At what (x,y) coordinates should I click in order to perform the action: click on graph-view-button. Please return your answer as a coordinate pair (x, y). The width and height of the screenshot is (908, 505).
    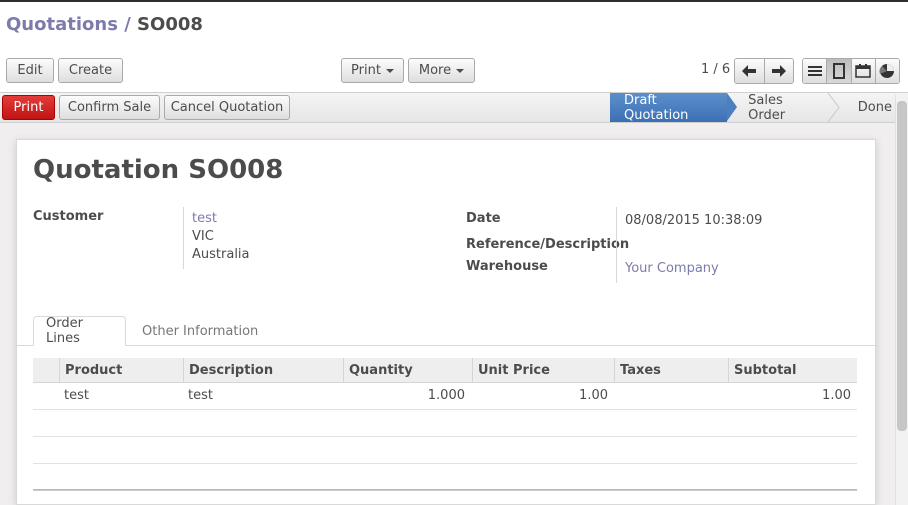
    Looking at the image, I should click on (886, 71).